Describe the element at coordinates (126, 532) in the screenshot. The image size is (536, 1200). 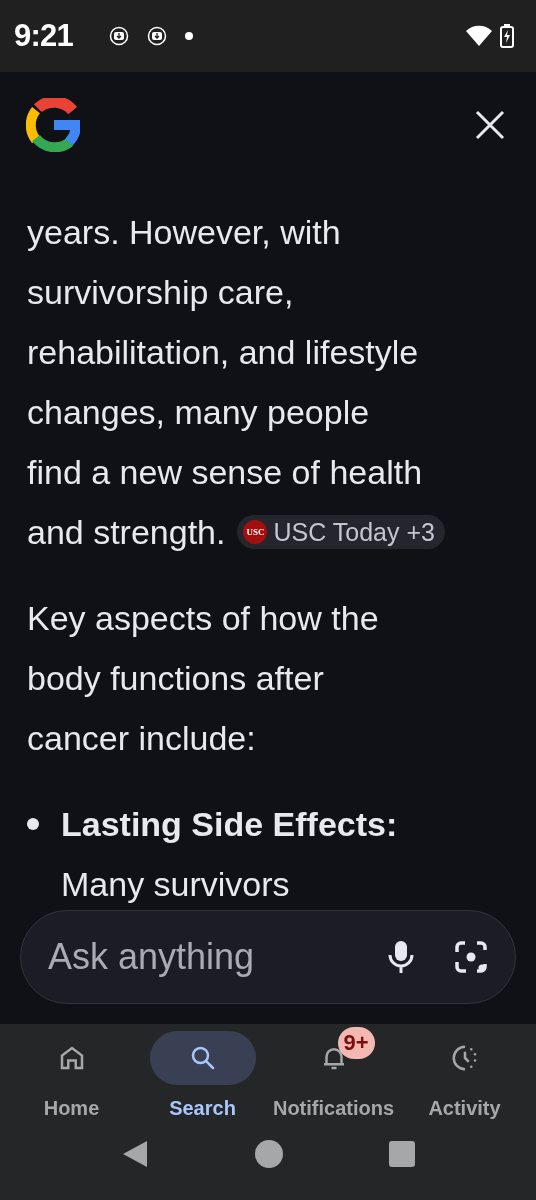
I see `answer-paragraph-end: and strength.` at that location.